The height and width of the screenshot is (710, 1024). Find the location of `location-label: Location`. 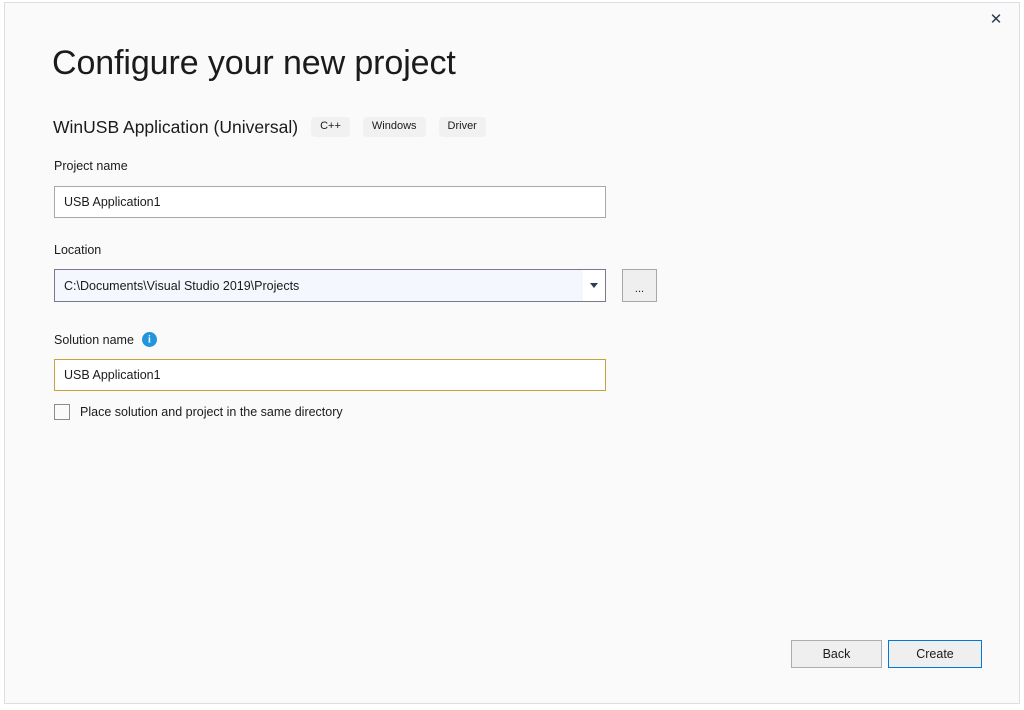

location-label: Location is located at coordinates (78, 250).